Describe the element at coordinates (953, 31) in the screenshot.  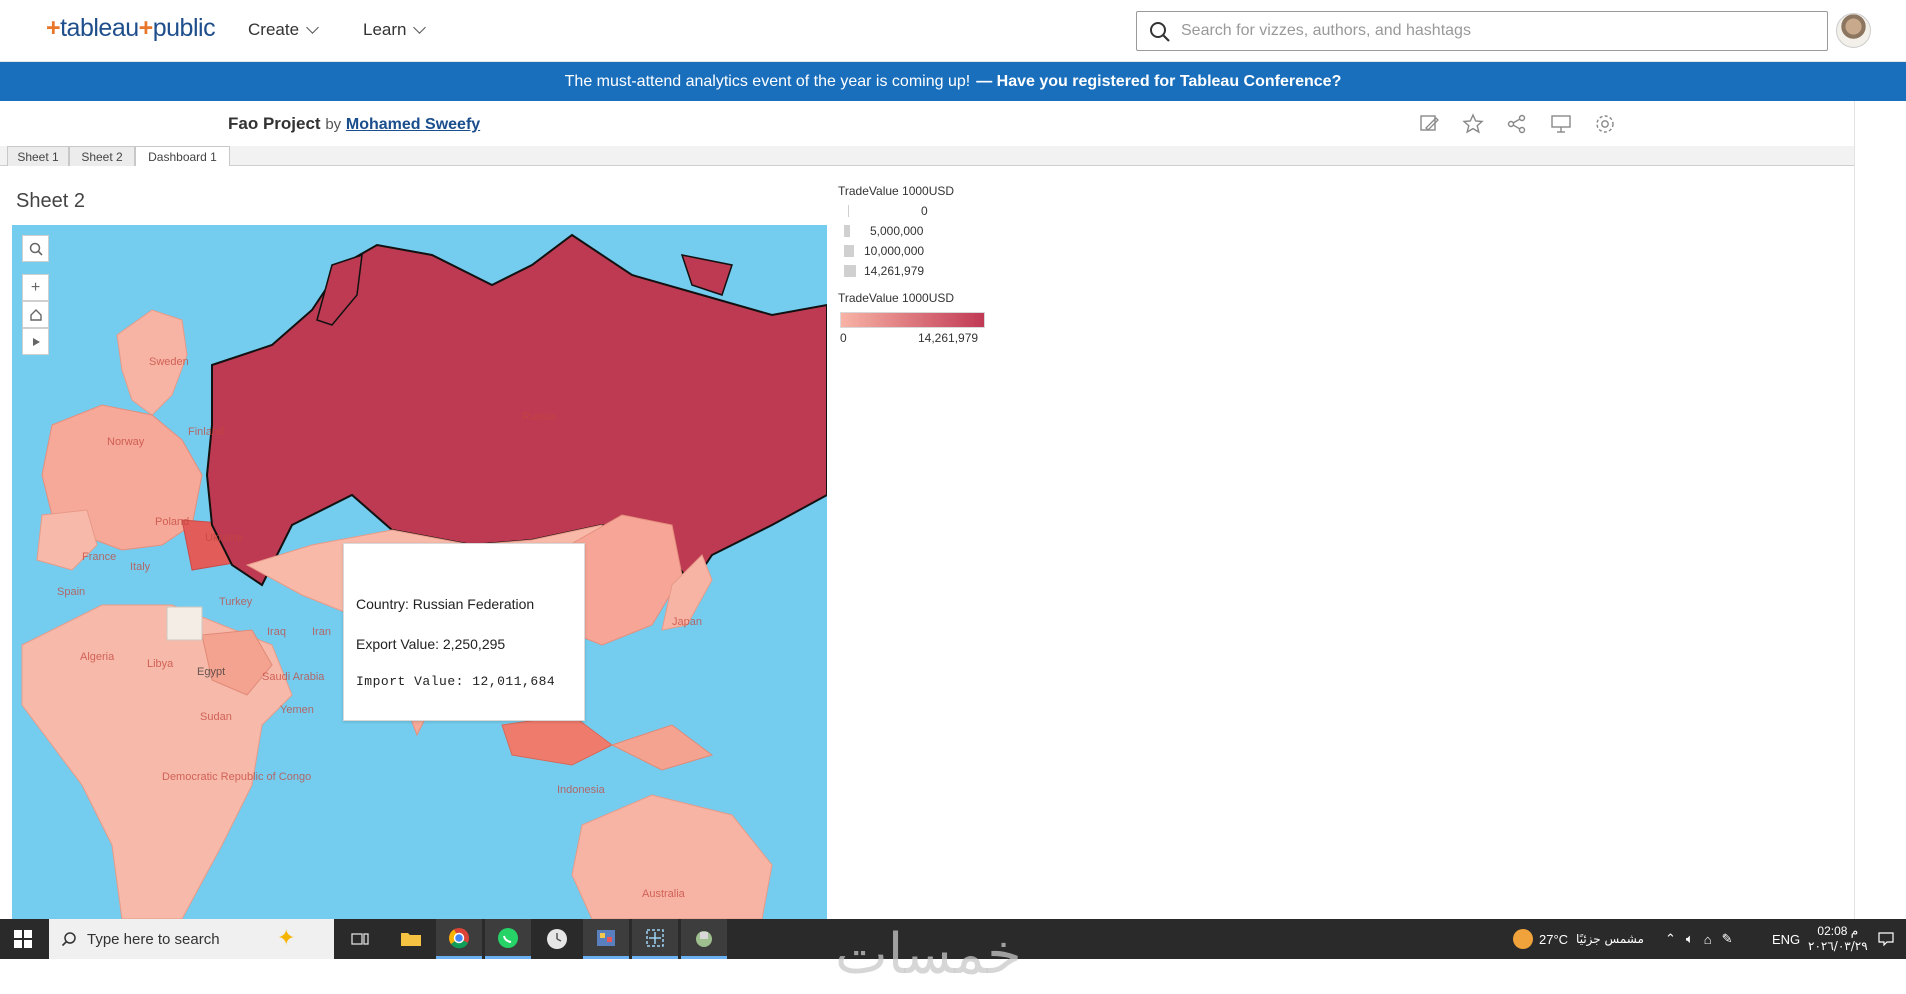
I see `top-navbar: +tableau+public Create Learn` at that location.